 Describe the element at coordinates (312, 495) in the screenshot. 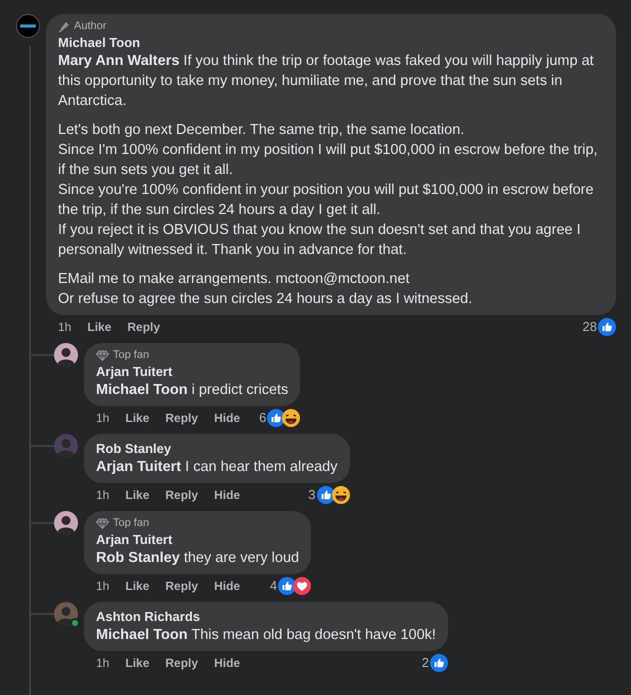

I see `reaction-count: 3` at that location.